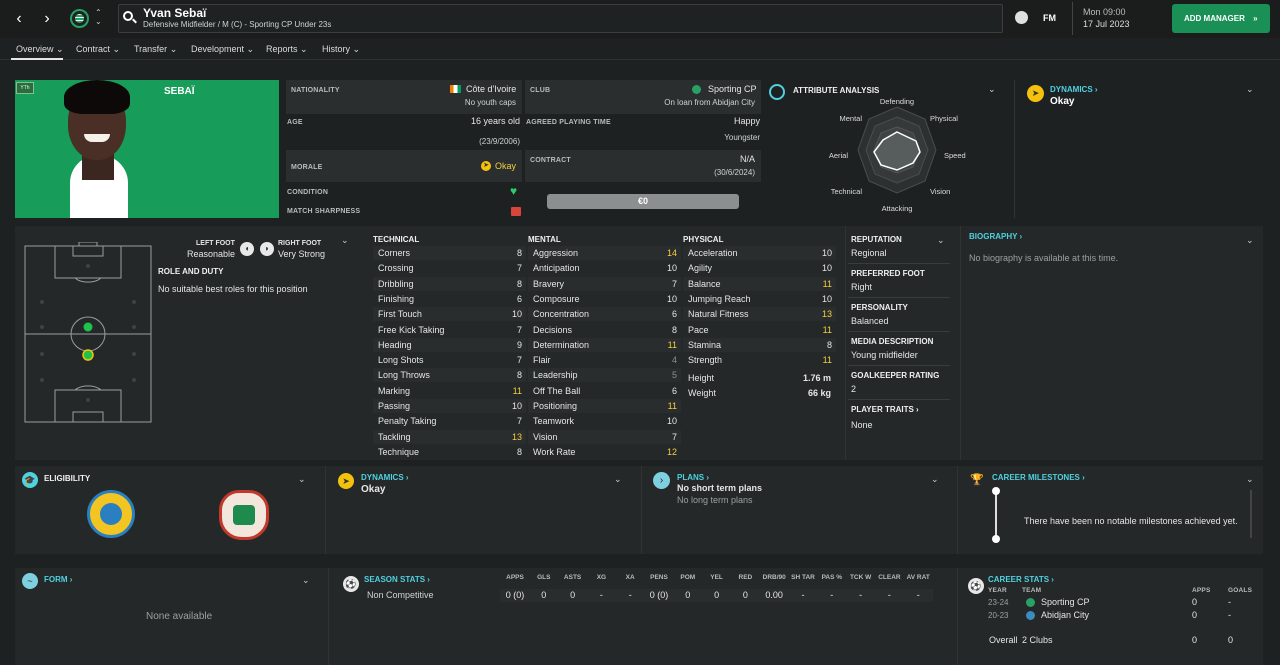 The image size is (1280, 665). What do you see at coordinates (998, 602) in the screenshot?
I see `career-year: 23-24` at bounding box center [998, 602].